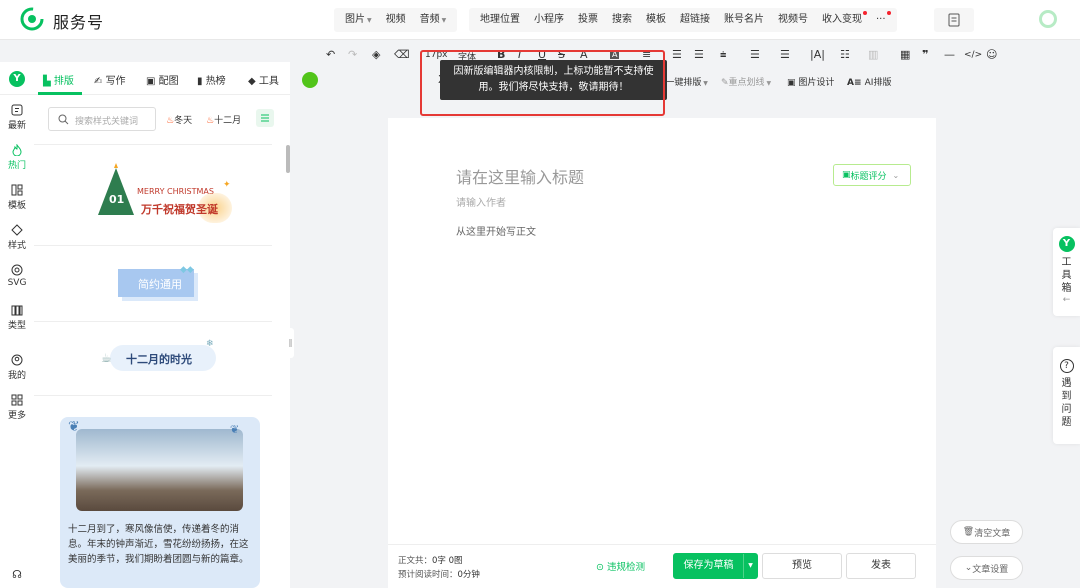  Describe the element at coordinates (869, 81) in the screenshot. I see `ai-layout-button: A≡ AI排版` at that location.